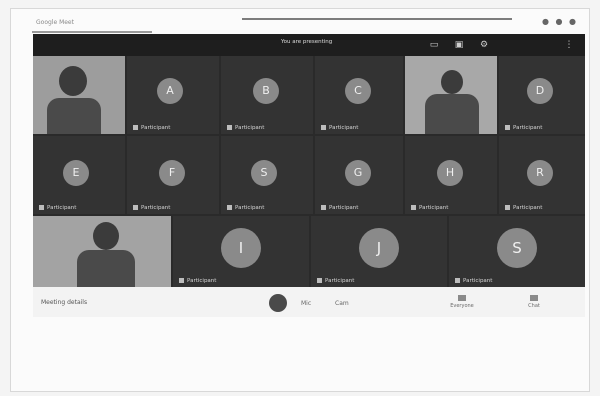 The image size is (600, 396). I want to click on people-icon, so click(462, 298).